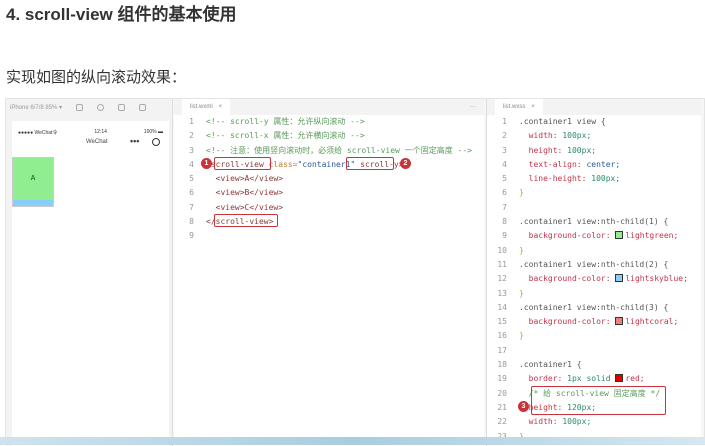 This screenshot has width=705, height=446. I want to click on carrier: ●●●●● WeChat令, so click(38, 133).